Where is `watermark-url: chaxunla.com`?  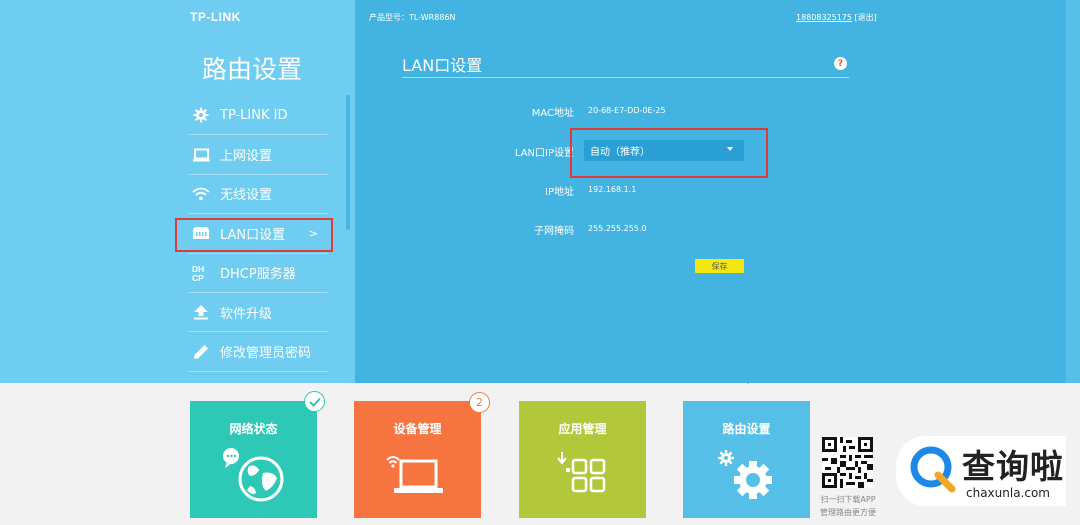 watermark-url: chaxunla.com is located at coordinates (1008, 493).